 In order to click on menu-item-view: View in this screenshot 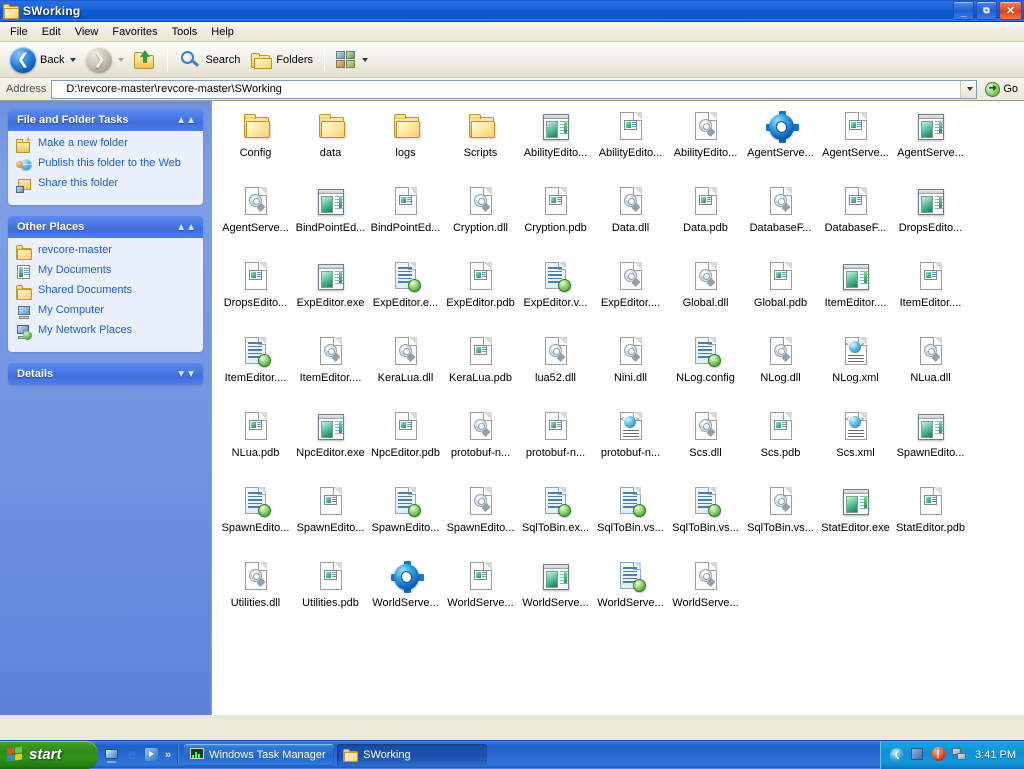, I will do `click(87, 32)`.